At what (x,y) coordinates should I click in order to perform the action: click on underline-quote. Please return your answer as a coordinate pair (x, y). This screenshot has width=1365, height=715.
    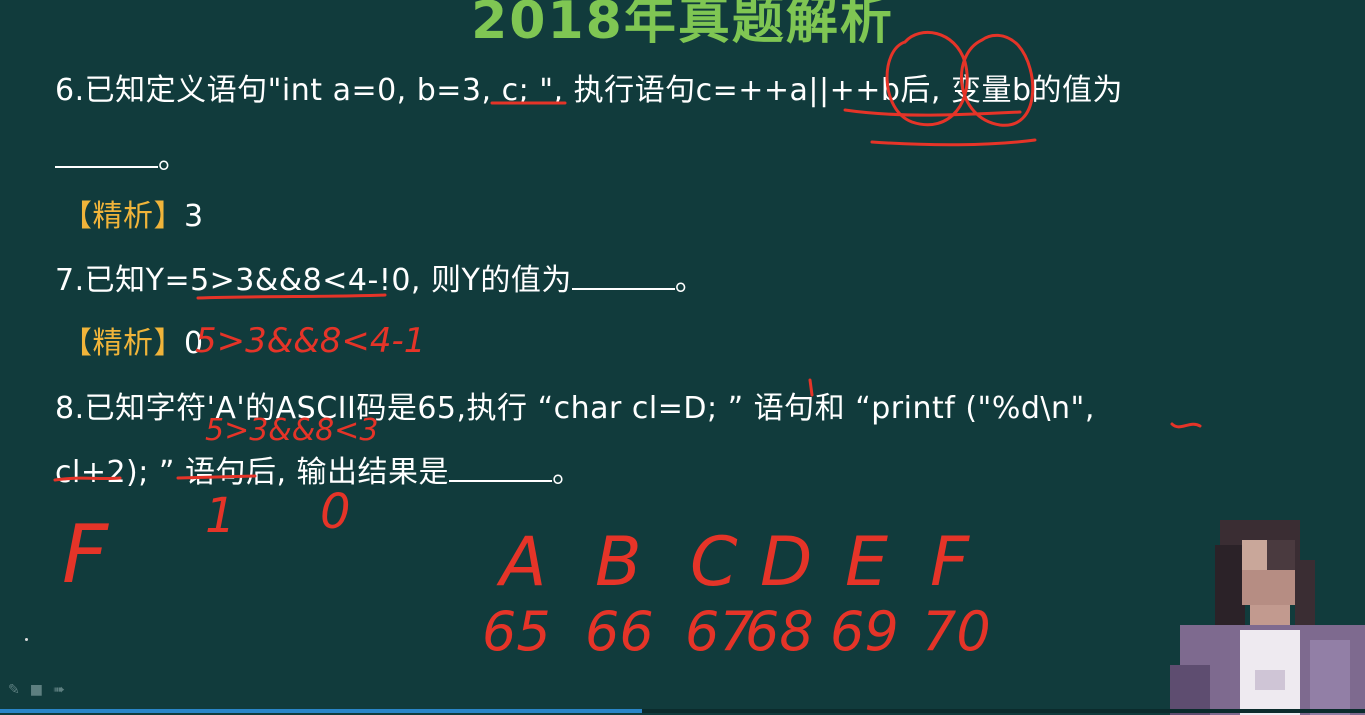
    Looking at the image, I should click on (216, 477).